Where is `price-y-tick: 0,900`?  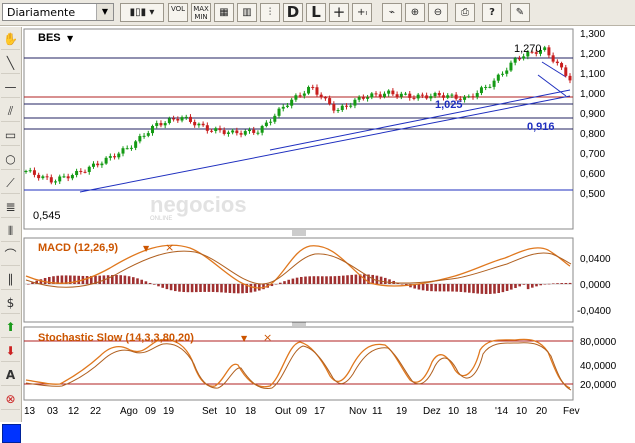
price-y-tick: 0,900 is located at coordinates (592, 114).